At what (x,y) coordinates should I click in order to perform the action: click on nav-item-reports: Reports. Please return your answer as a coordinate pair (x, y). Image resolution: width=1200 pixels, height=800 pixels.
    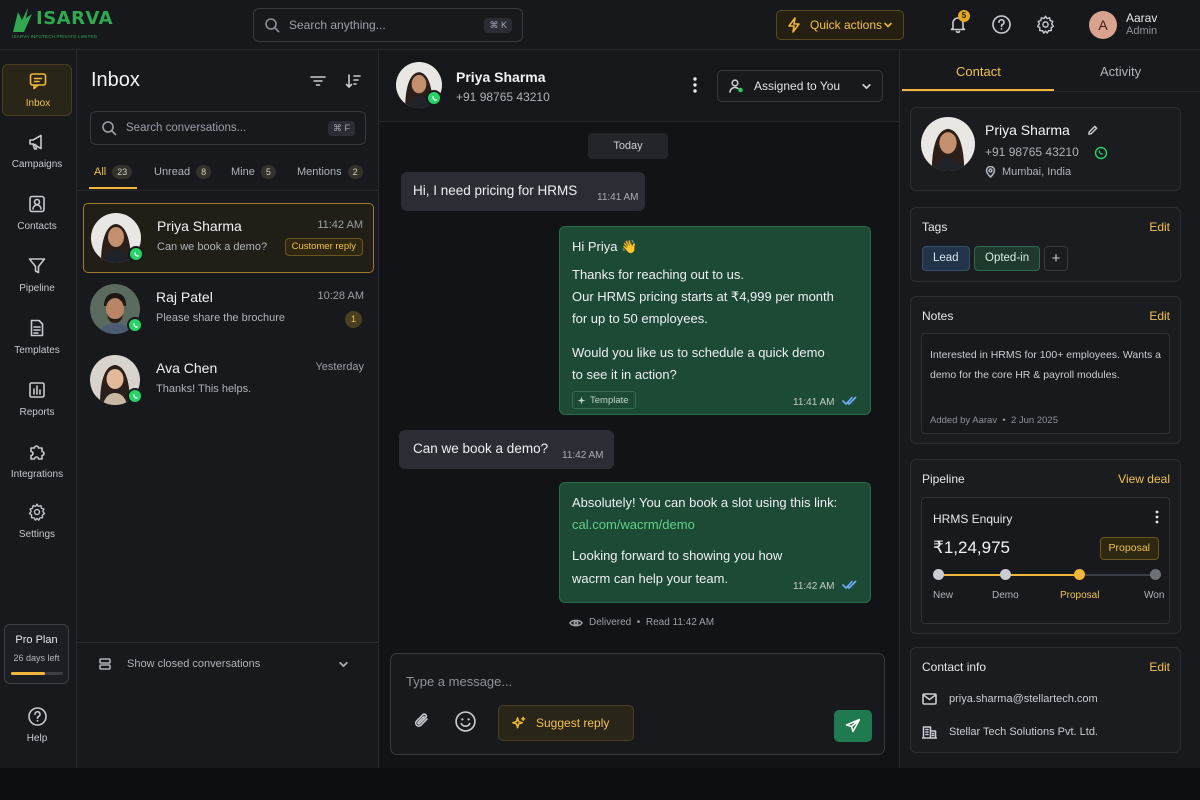
    Looking at the image, I should click on (37, 400).